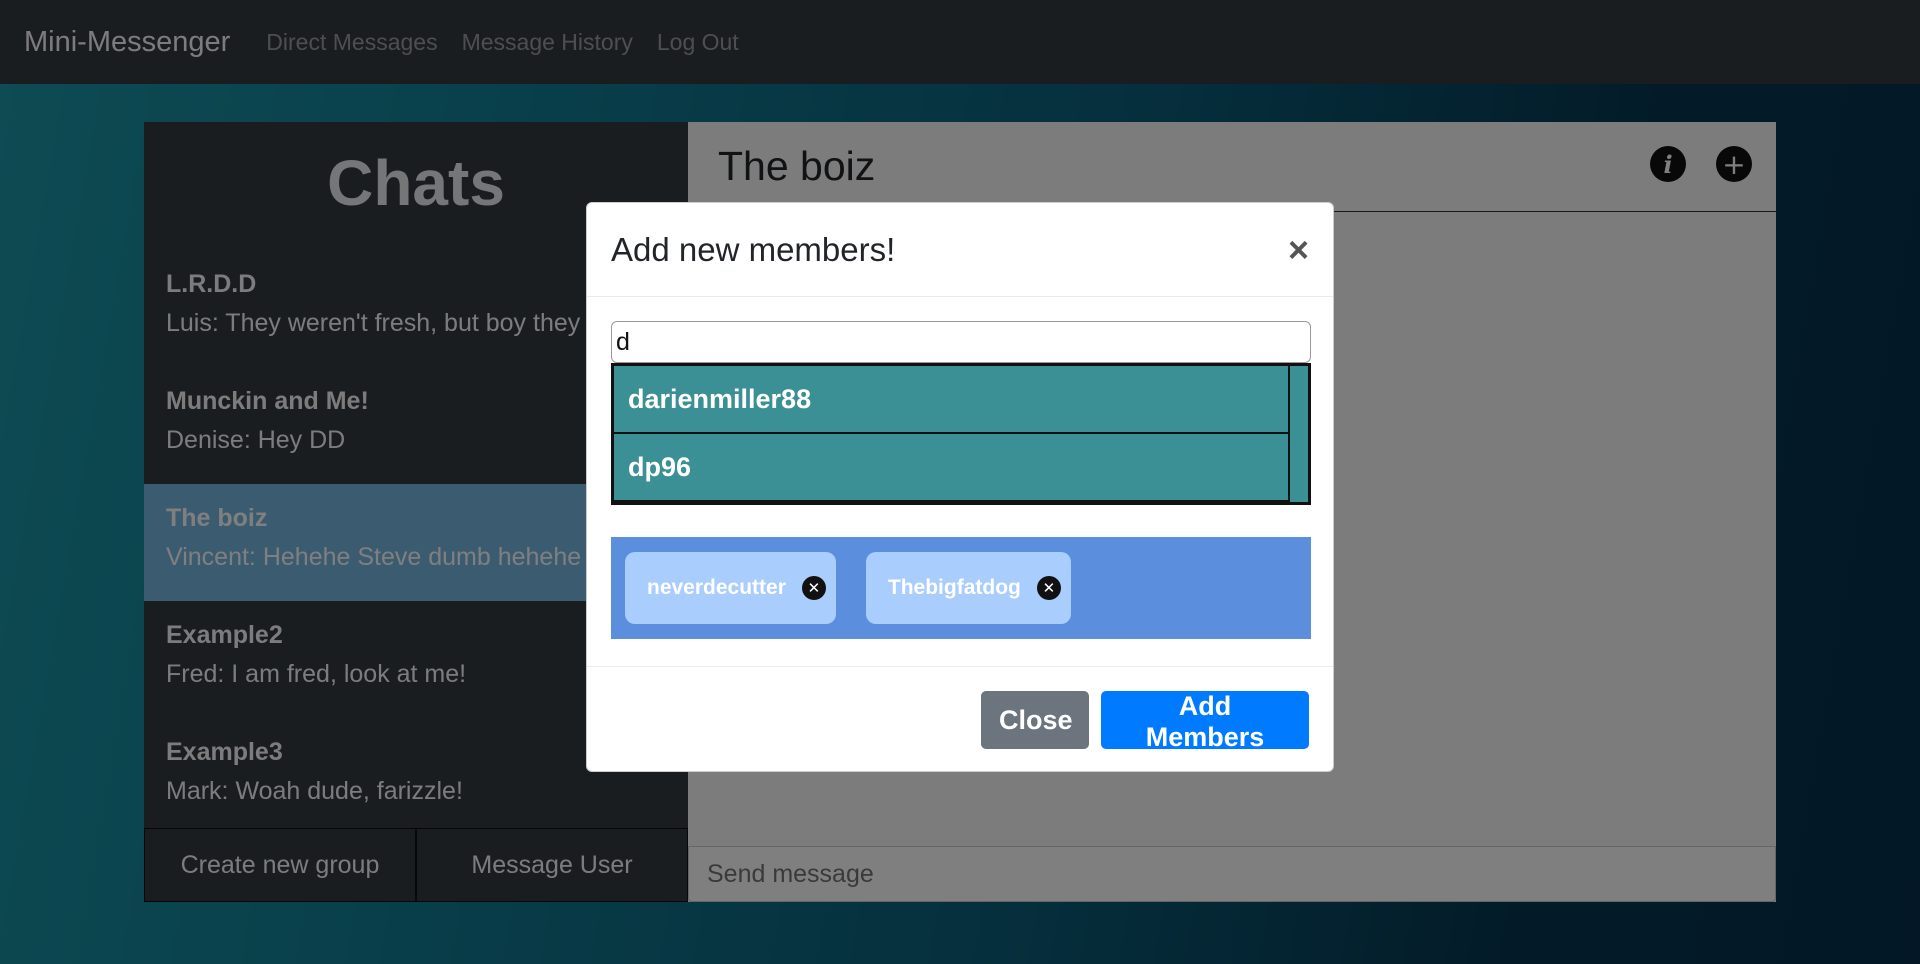 This screenshot has height=964, width=1920. What do you see at coordinates (716, 587) in the screenshot?
I see `member-chip-label: neverdecutter` at bounding box center [716, 587].